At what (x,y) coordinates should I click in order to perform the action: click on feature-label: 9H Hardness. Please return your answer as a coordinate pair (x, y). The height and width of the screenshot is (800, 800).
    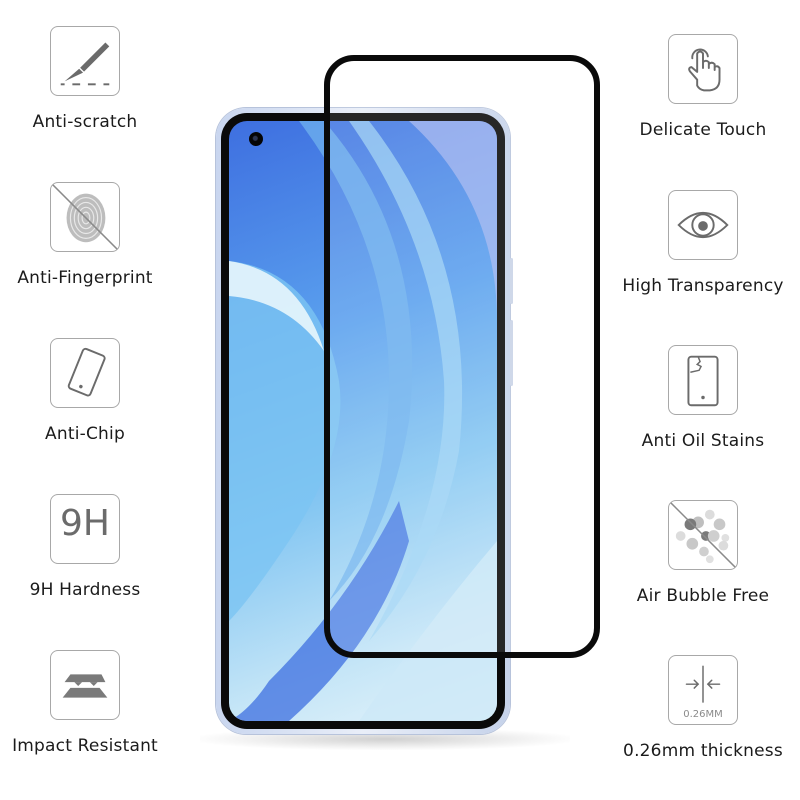
    Looking at the image, I should click on (85, 590).